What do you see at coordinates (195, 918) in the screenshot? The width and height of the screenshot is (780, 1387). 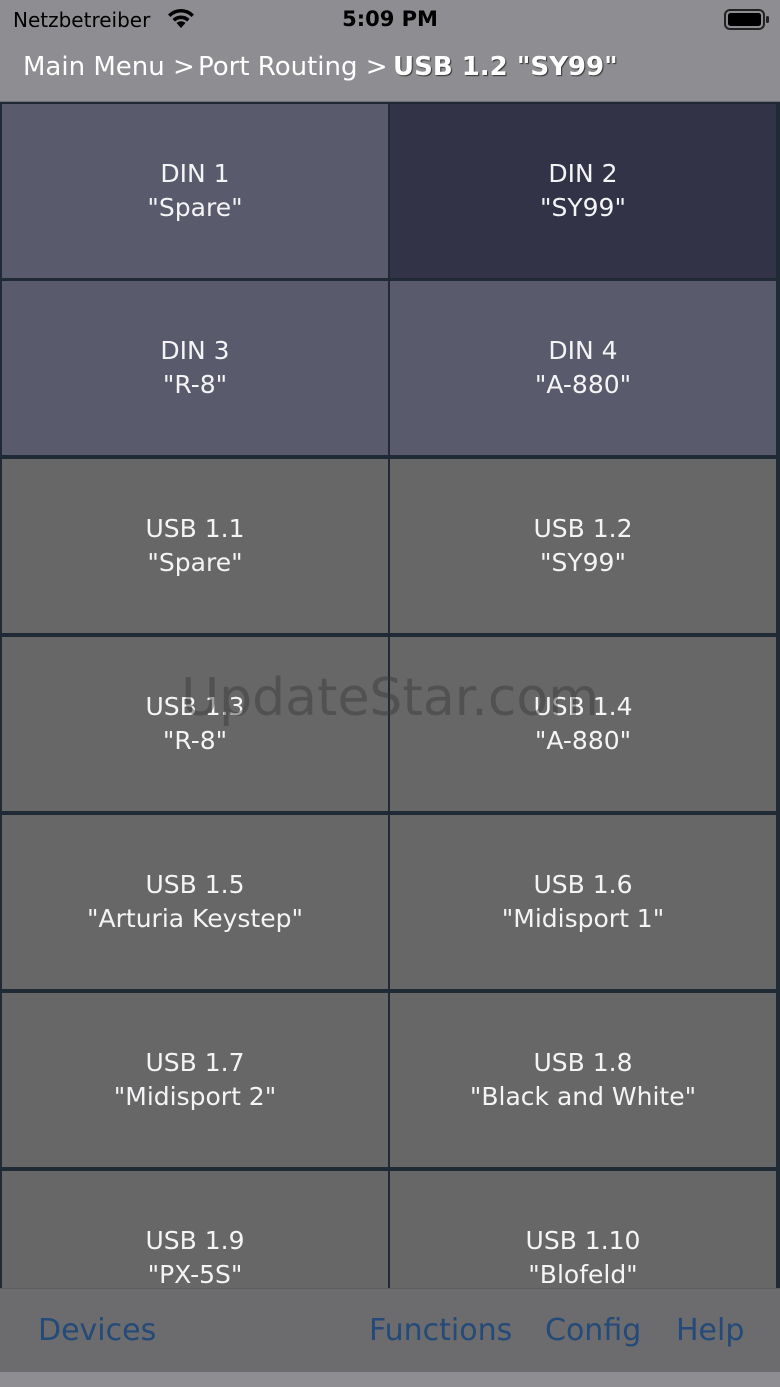 I see `port-device-name: "Arturia Keystep"` at bounding box center [195, 918].